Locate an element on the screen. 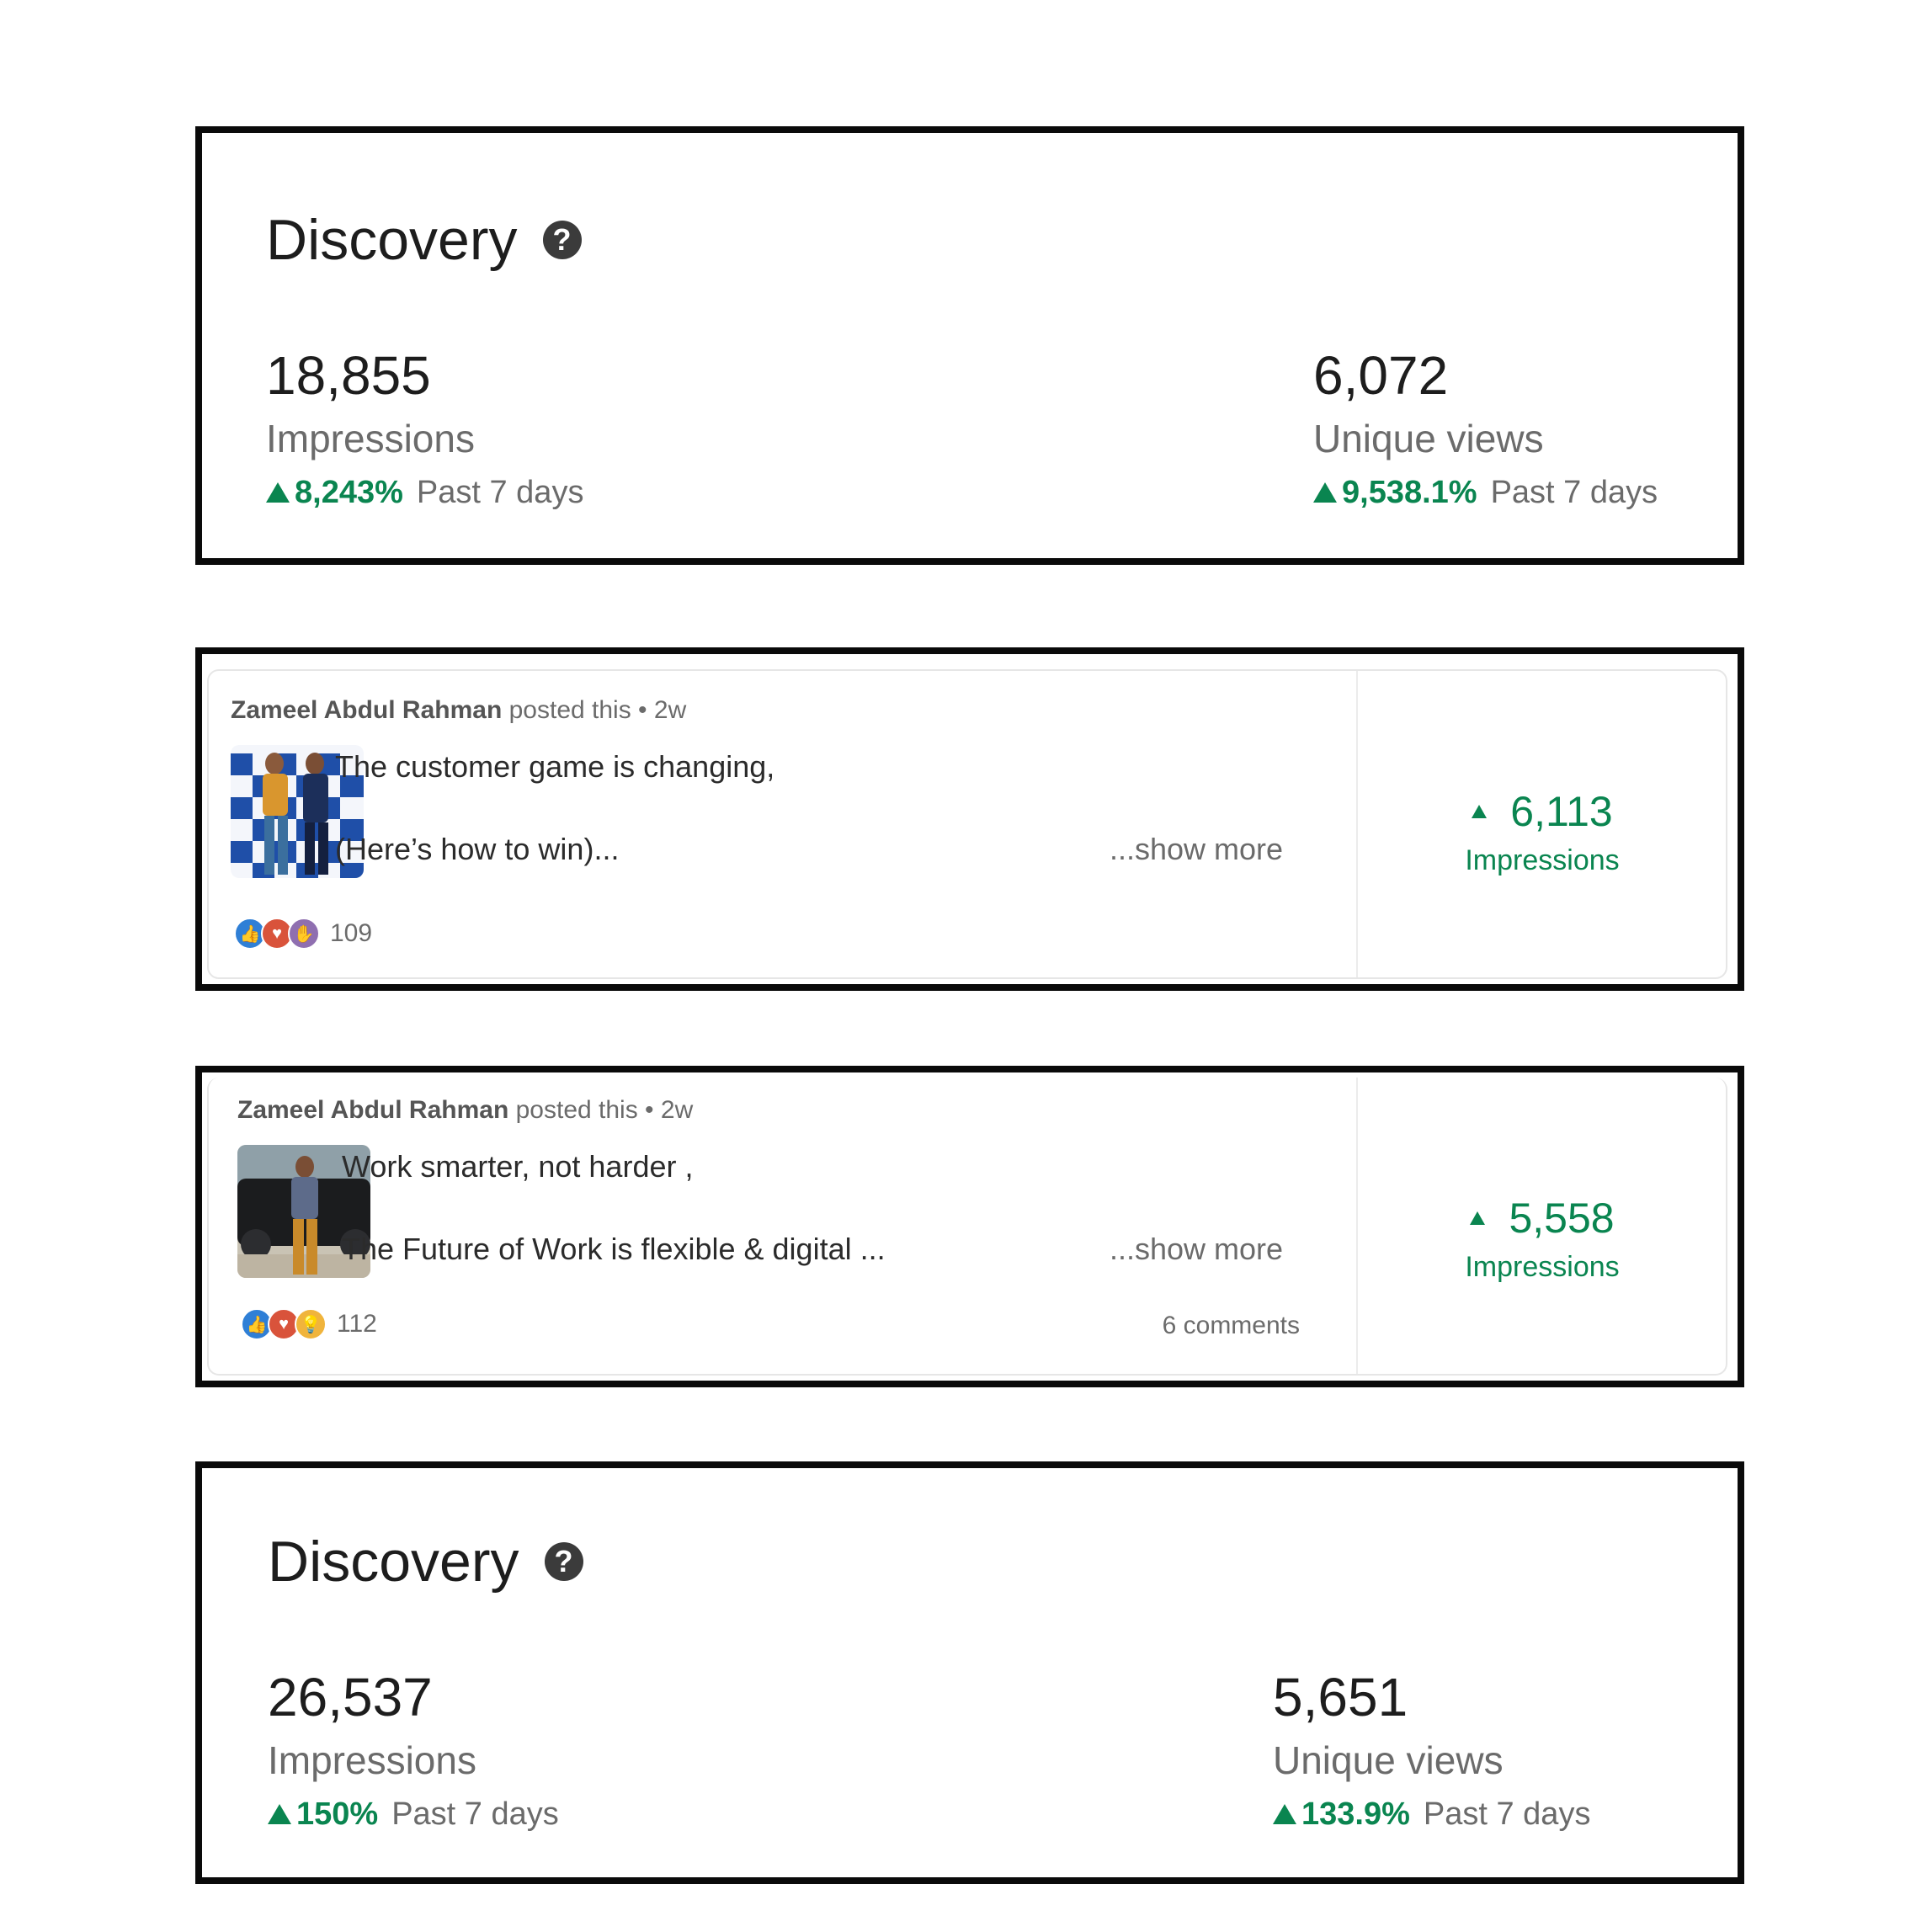  reactions-summary: 👍 ♥ 💡 112 is located at coordinates (309, 1324).